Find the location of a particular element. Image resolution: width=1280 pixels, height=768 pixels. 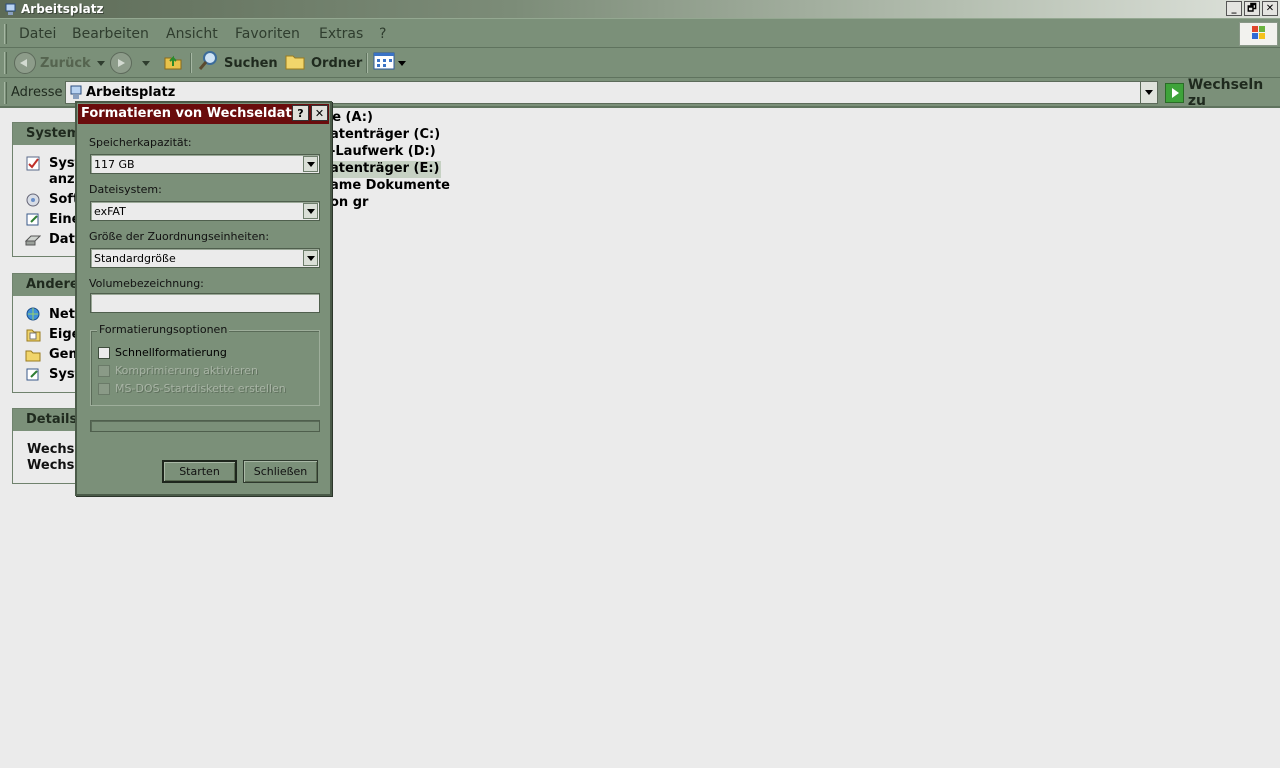

address-label: Adresse is located at coordinates (37, 92).